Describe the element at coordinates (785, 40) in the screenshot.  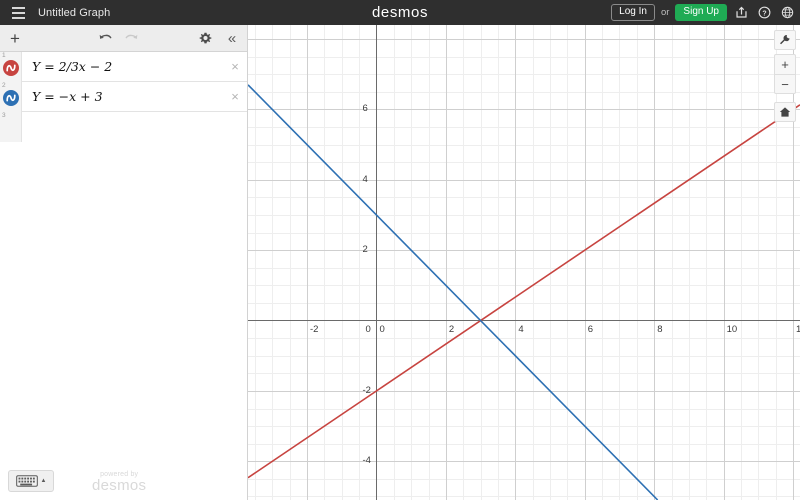
I see `wrench-icon` at that location.